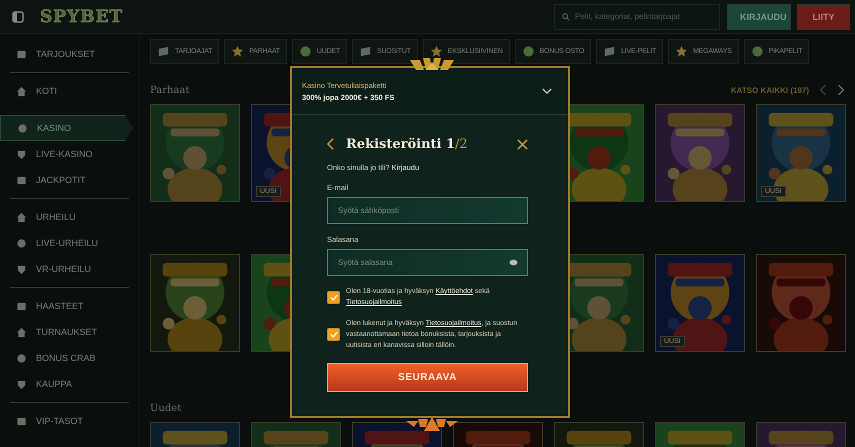  What do you see at coordinates (66, 154) in the screenshot?
I see `sidebar-item: LIVE-KASINO` at bounding box center [66, 154].